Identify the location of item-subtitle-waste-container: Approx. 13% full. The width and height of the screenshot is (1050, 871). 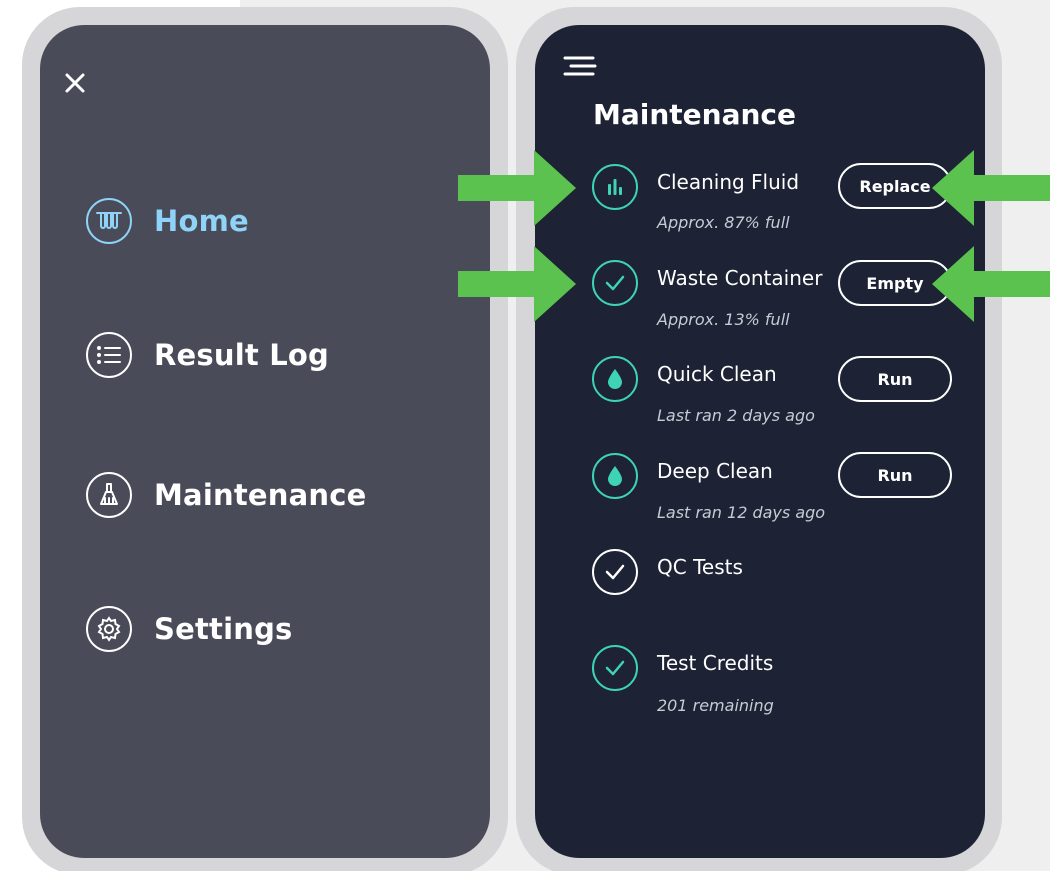
(723, 319).